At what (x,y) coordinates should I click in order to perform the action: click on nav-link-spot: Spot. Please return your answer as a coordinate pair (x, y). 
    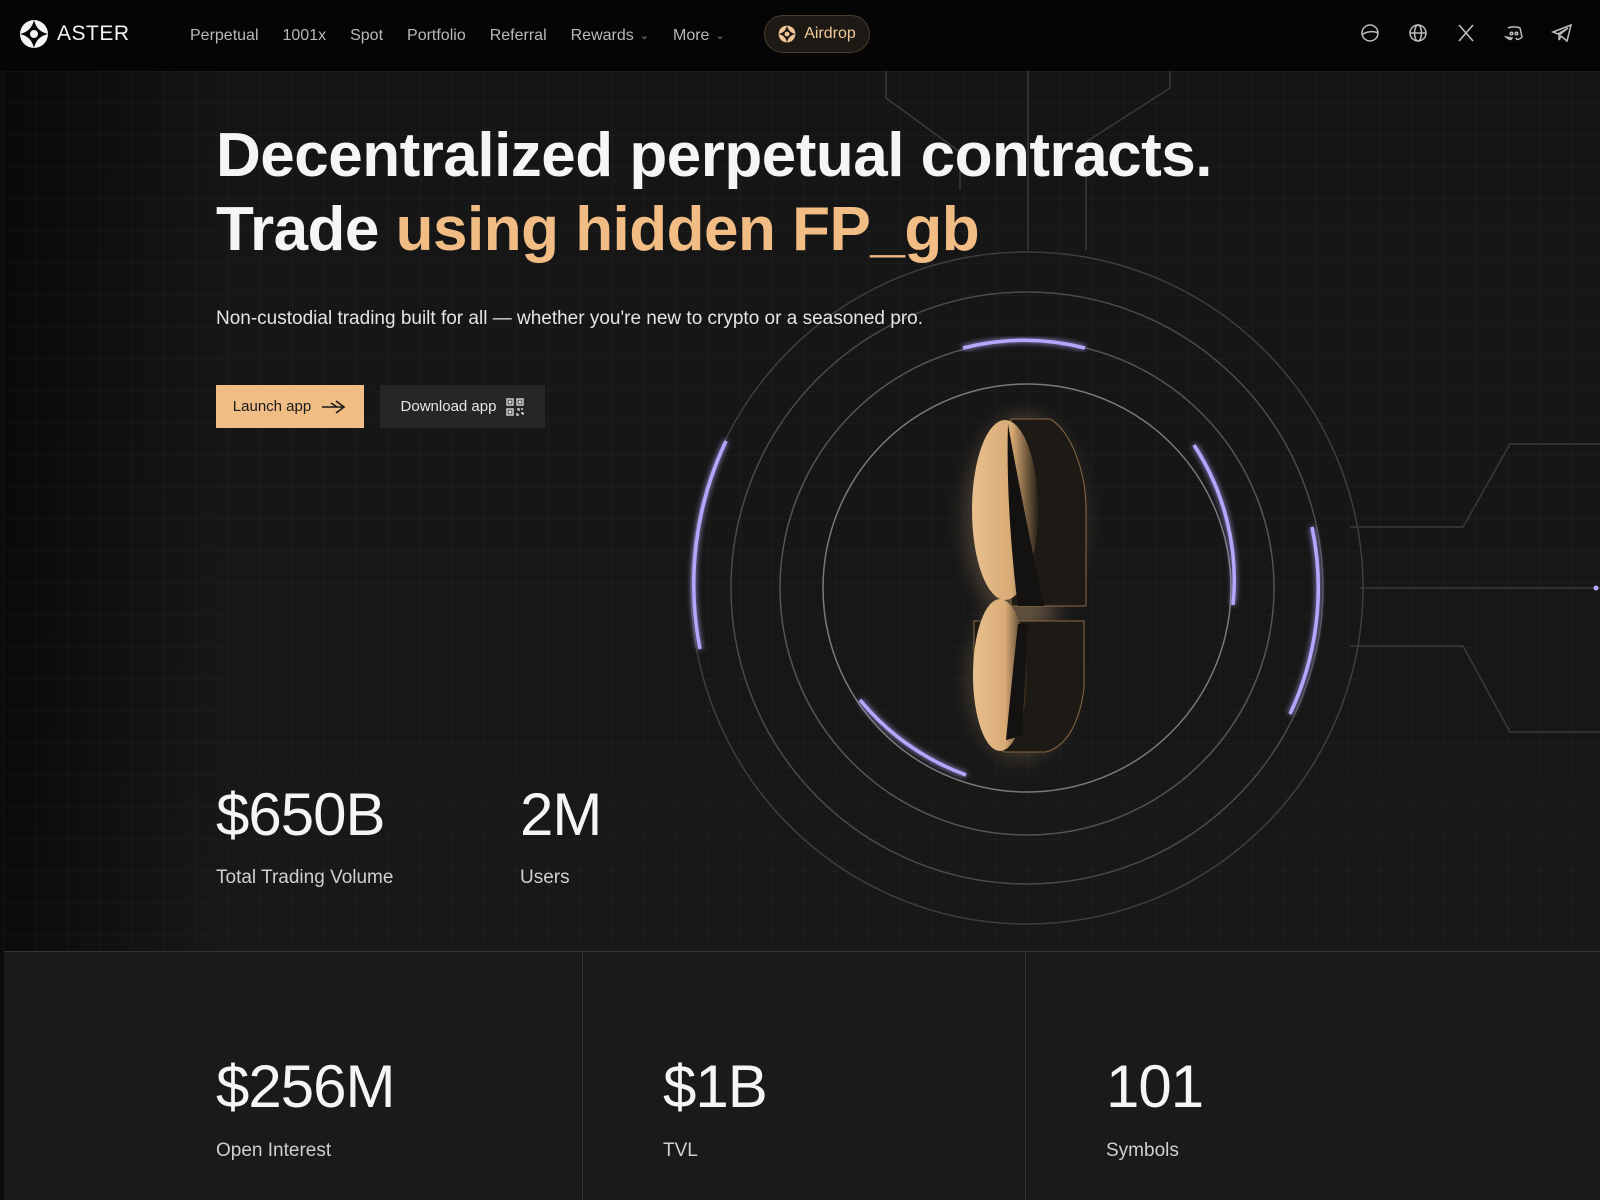
    Looking at the image, I should click on (366, 36).